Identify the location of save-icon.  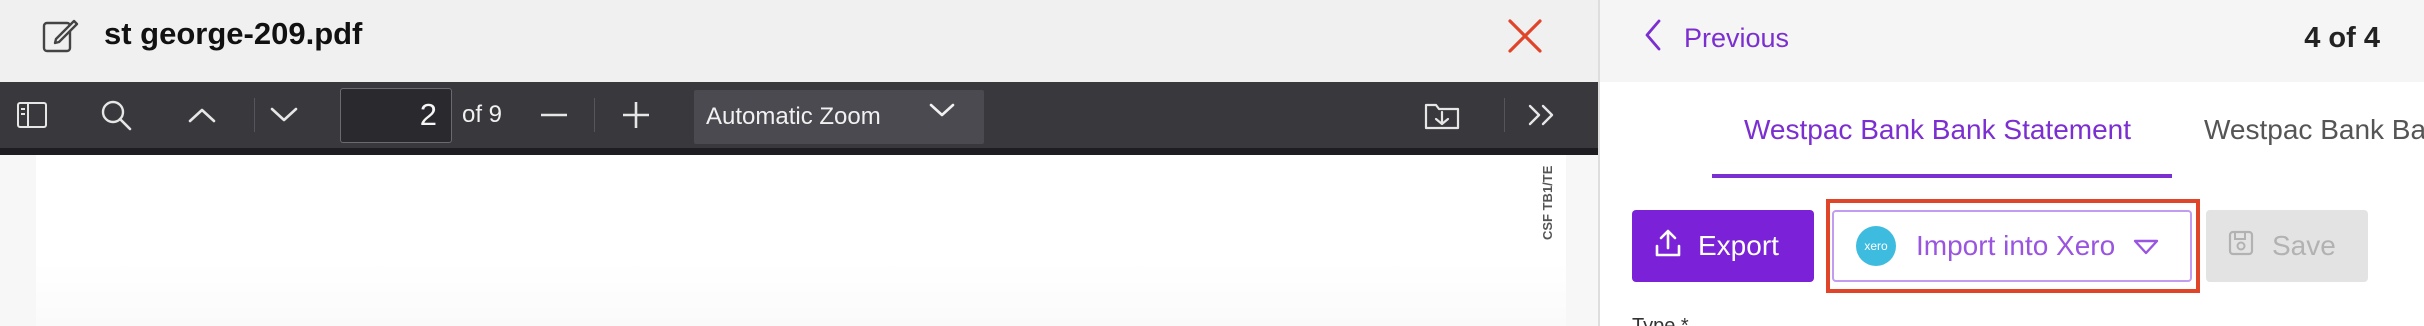
(2250, 246).